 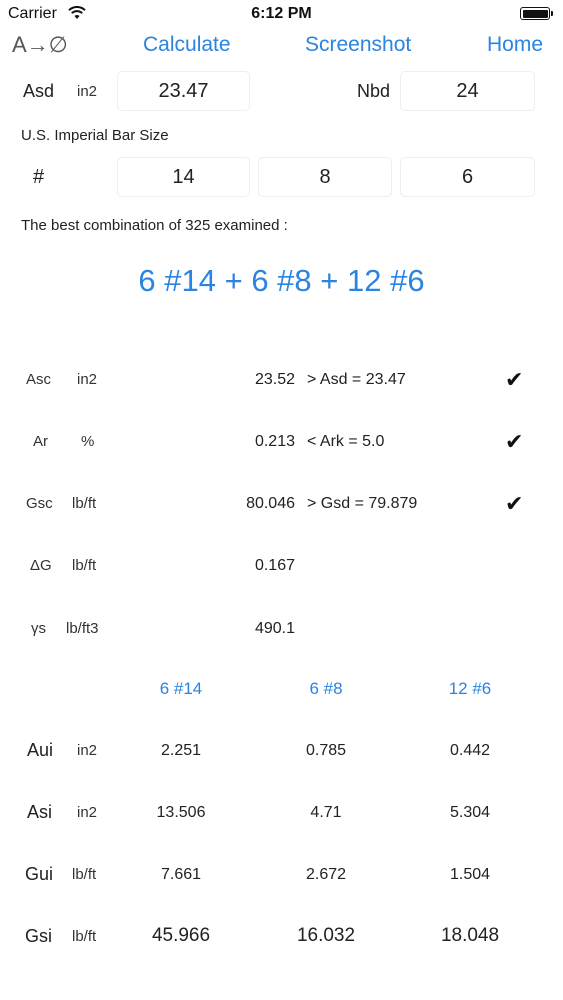 What do you see at coordinates (87, 91) in the screenshot?
I see `asd-unit: in2` at bounding box center [87, 91].